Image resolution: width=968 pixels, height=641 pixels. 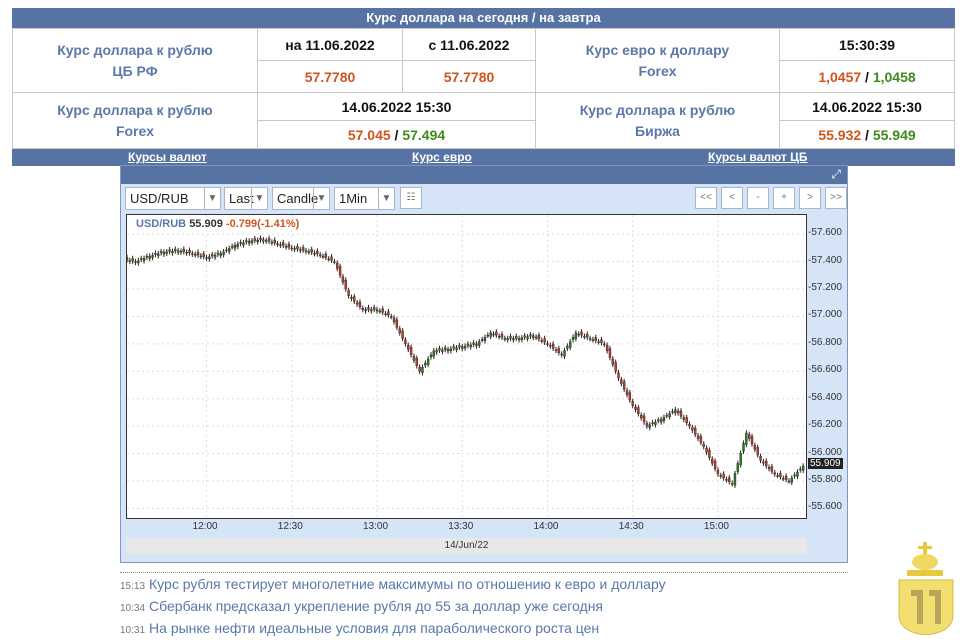 I want to click on widget-header: ⤢, so click(x=484, y=175).